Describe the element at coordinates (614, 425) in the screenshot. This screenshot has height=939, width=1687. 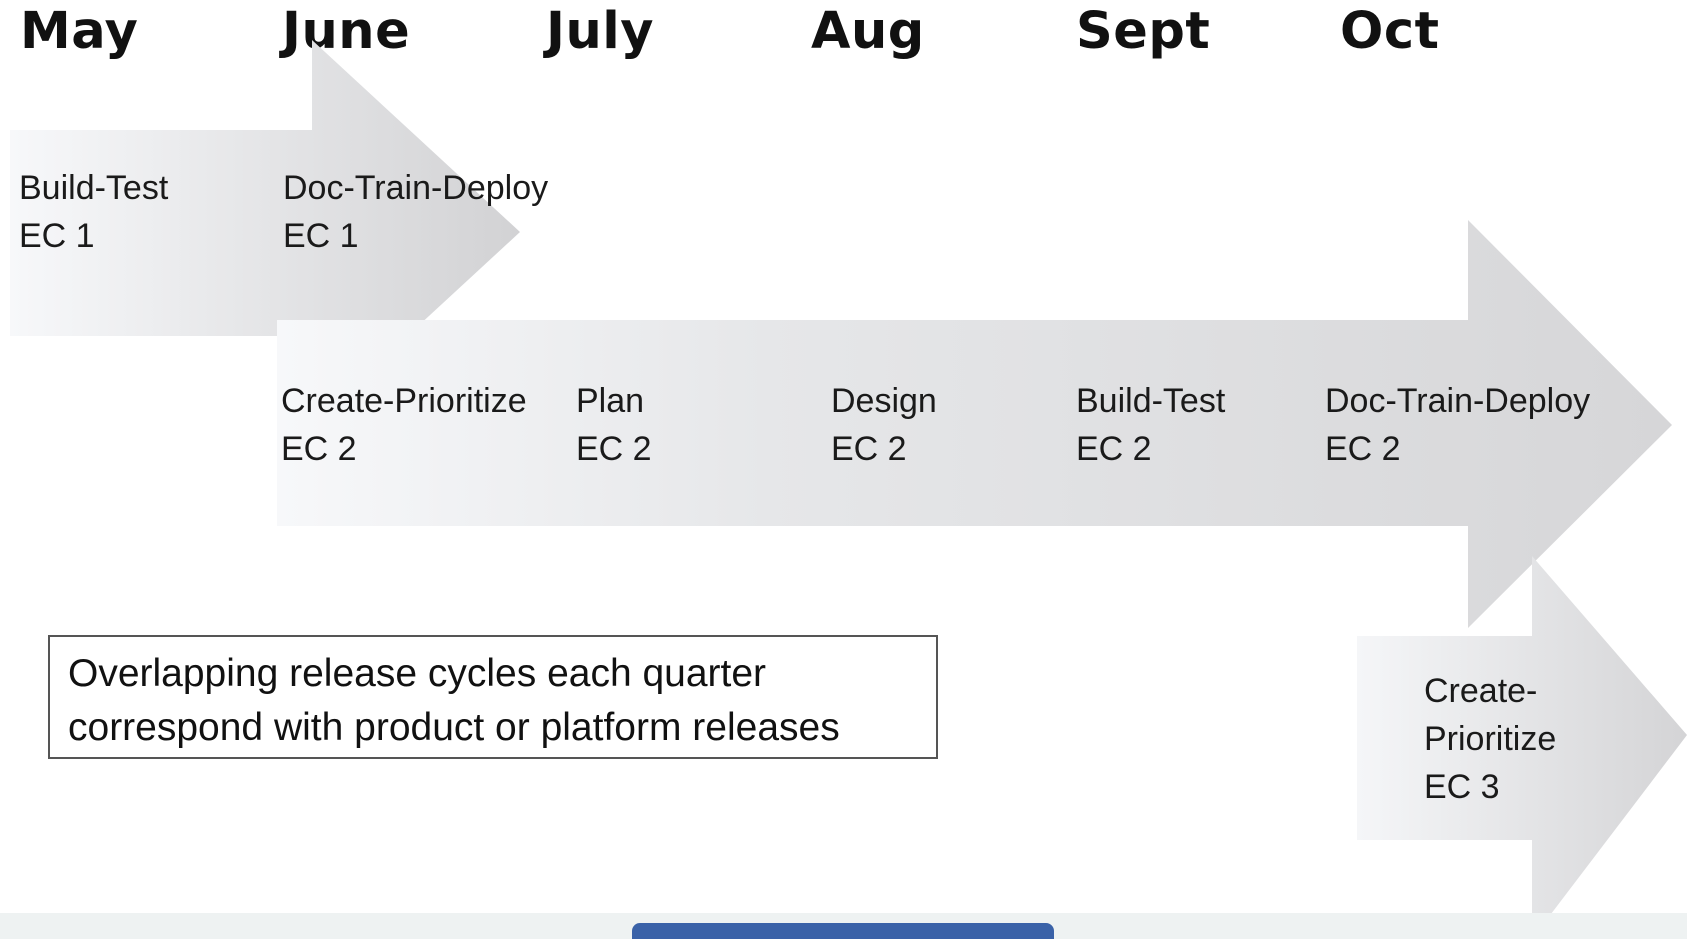
I see `ec2-phase-plan: Plan EC 2` at that location.